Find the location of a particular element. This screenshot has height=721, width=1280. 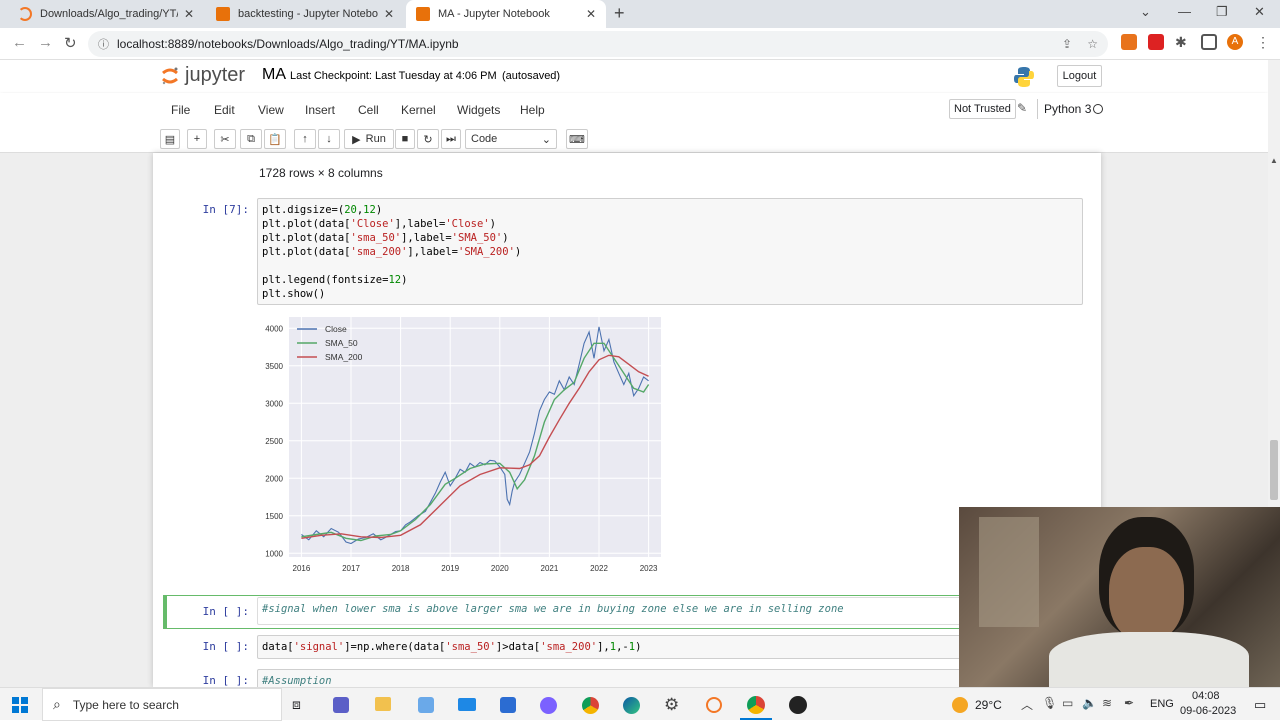

y-tick-label: 1000 is located at coordinates (274, 553).